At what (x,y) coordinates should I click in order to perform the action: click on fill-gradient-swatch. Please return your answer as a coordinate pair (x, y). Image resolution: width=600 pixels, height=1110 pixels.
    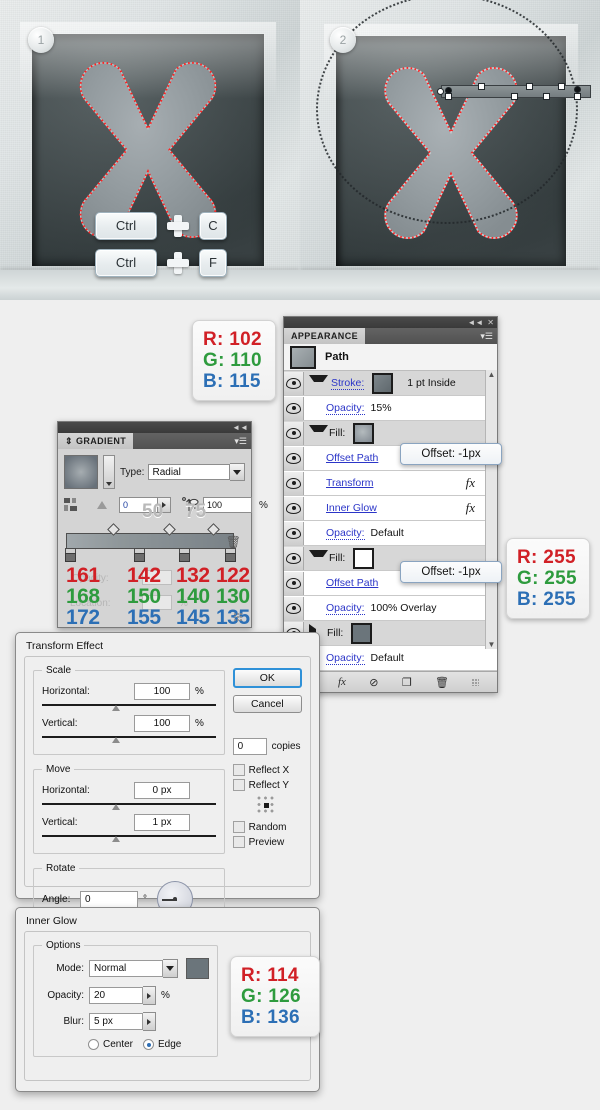
    Looking at the image, I should click on (364, 433).